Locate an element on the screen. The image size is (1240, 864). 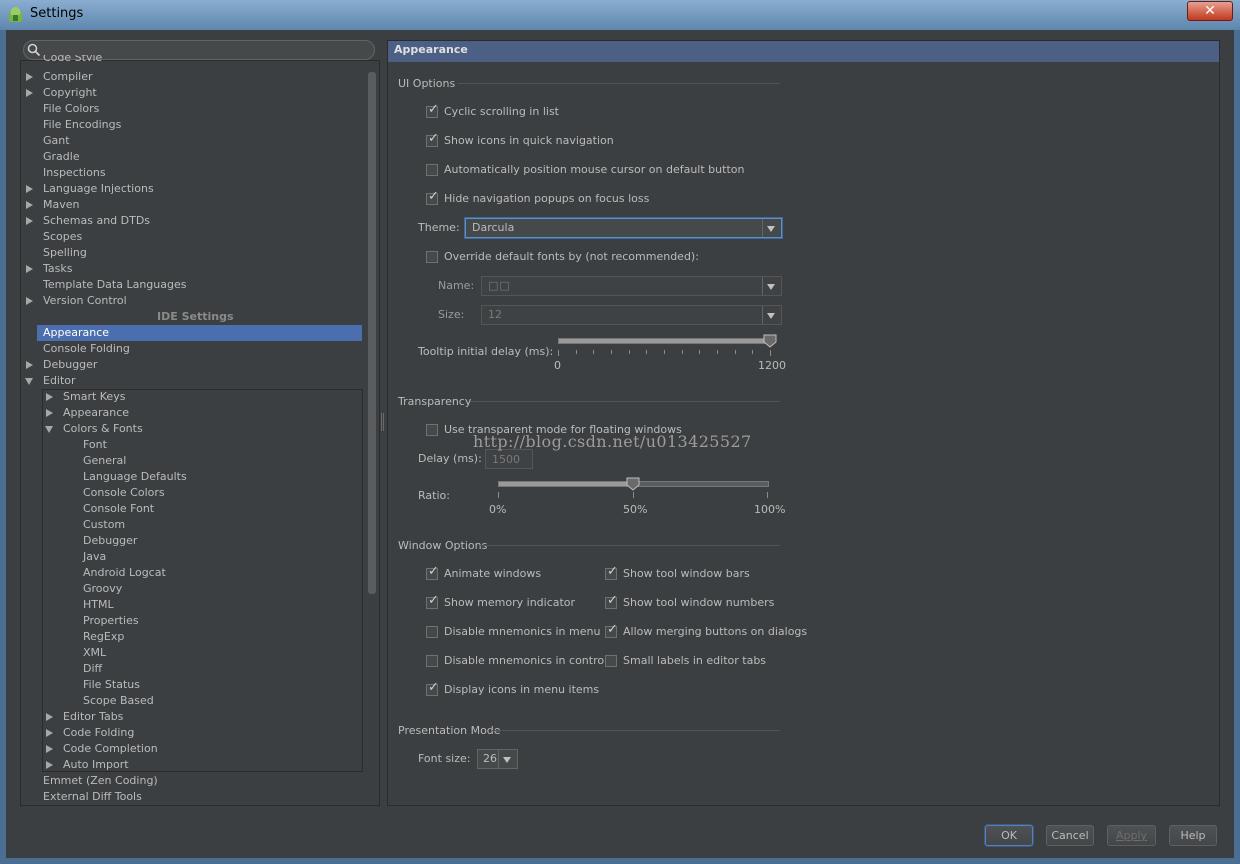
tree-item-editor-child: Colors & Fonts is located at coordinates (103, 429).